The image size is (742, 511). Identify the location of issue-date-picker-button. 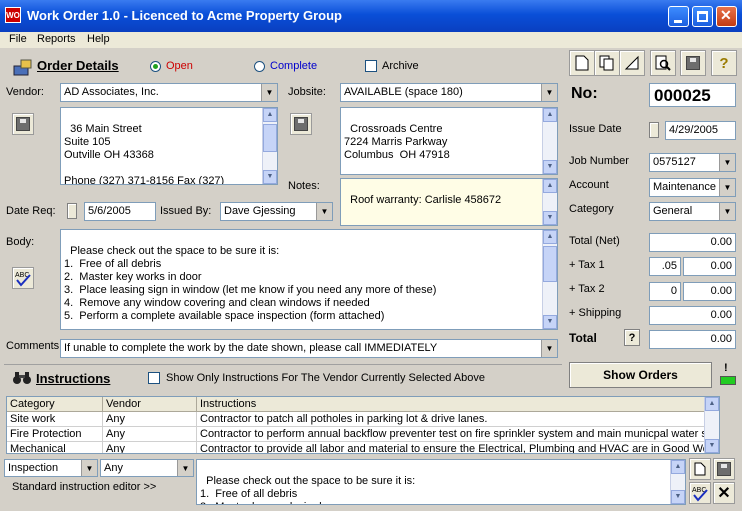
(654, 130).